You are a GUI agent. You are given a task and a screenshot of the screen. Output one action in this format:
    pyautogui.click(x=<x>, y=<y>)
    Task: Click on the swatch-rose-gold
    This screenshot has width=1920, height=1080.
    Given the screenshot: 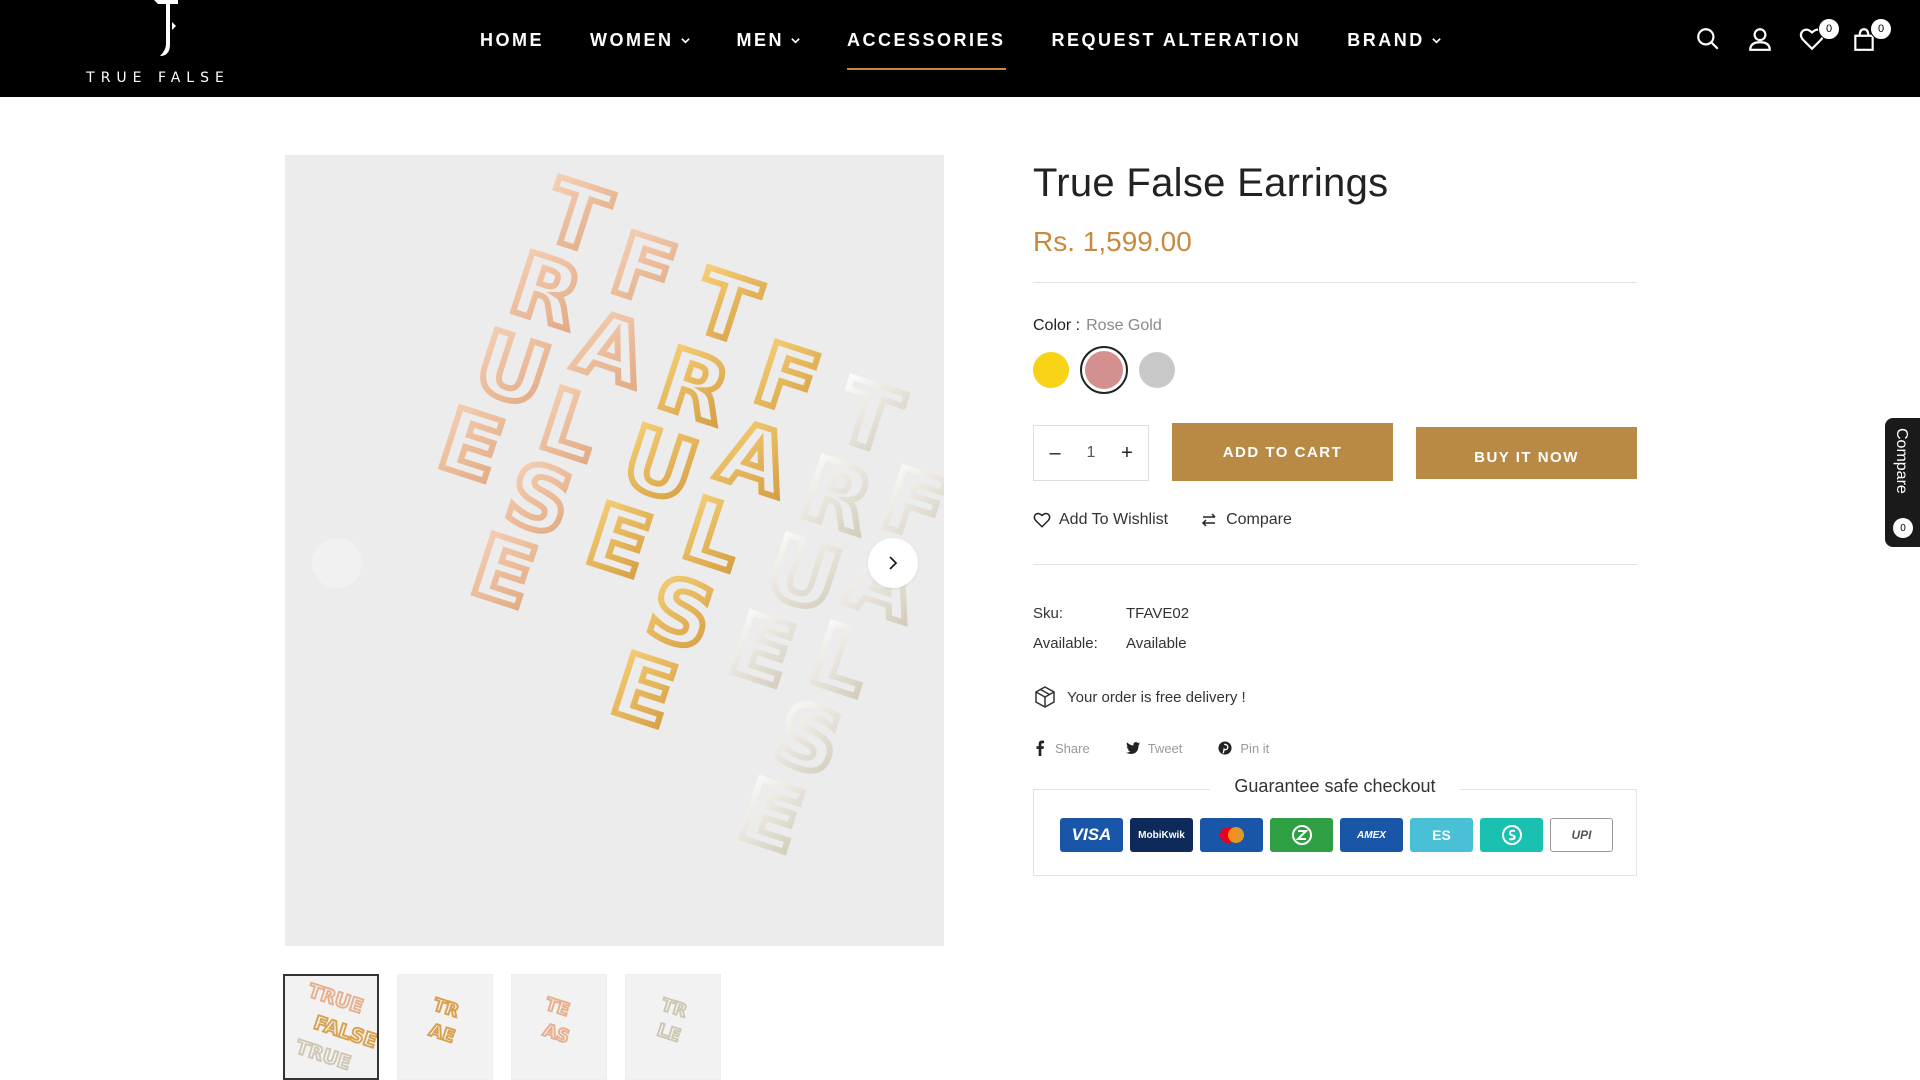 What is the action you would take?
    pyautogui.click(x=1104, y=370)
    